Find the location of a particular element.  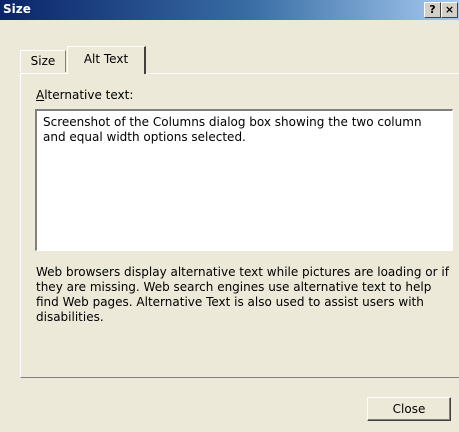

tab-size-label: Size is located at coordinates (43, 61).